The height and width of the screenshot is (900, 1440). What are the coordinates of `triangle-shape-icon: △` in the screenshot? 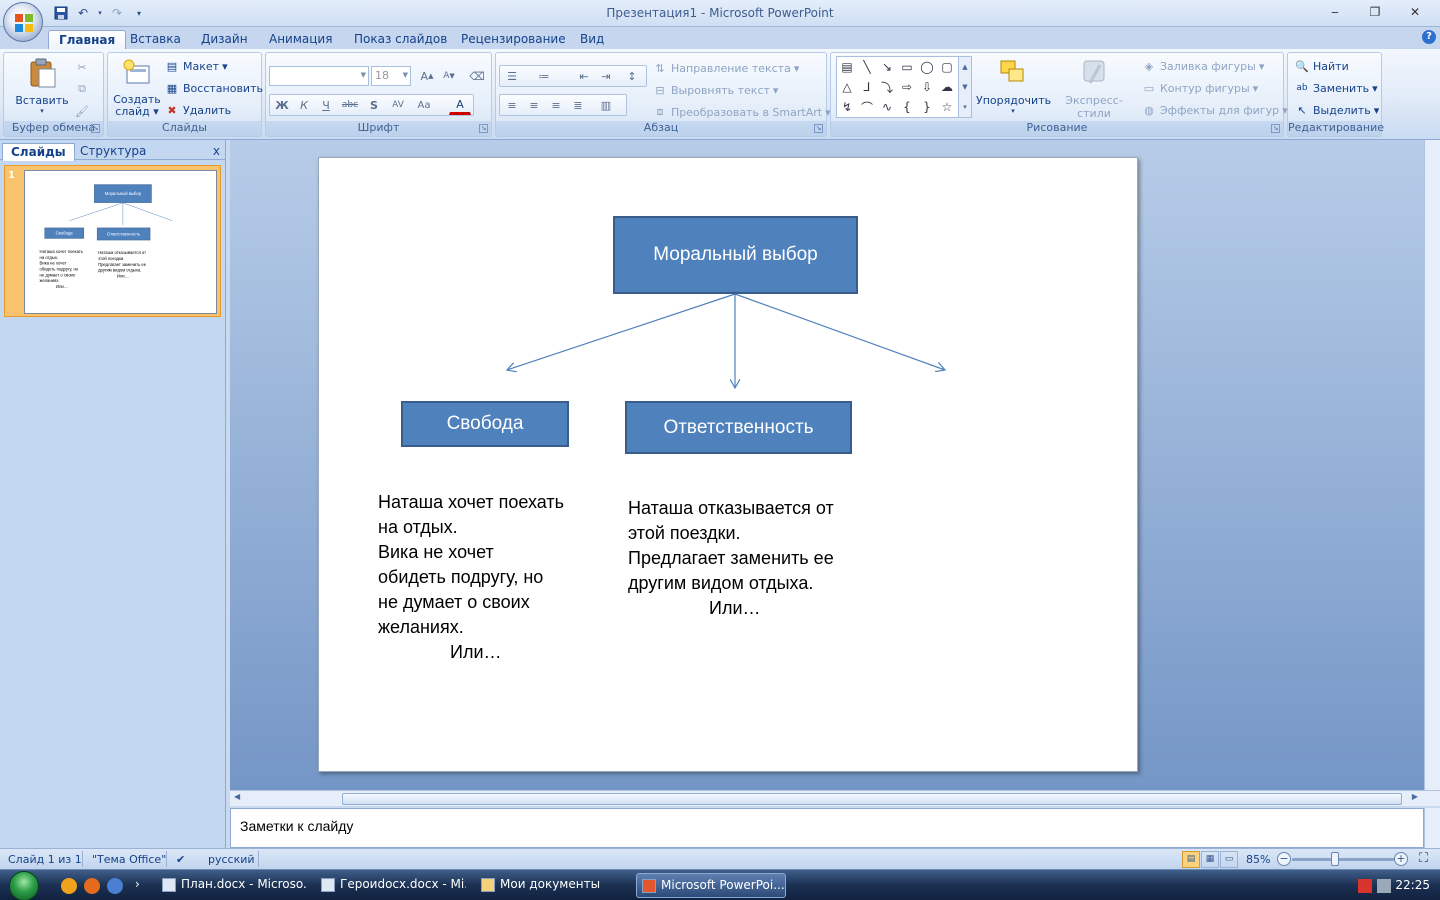 It's located at (847, 87).